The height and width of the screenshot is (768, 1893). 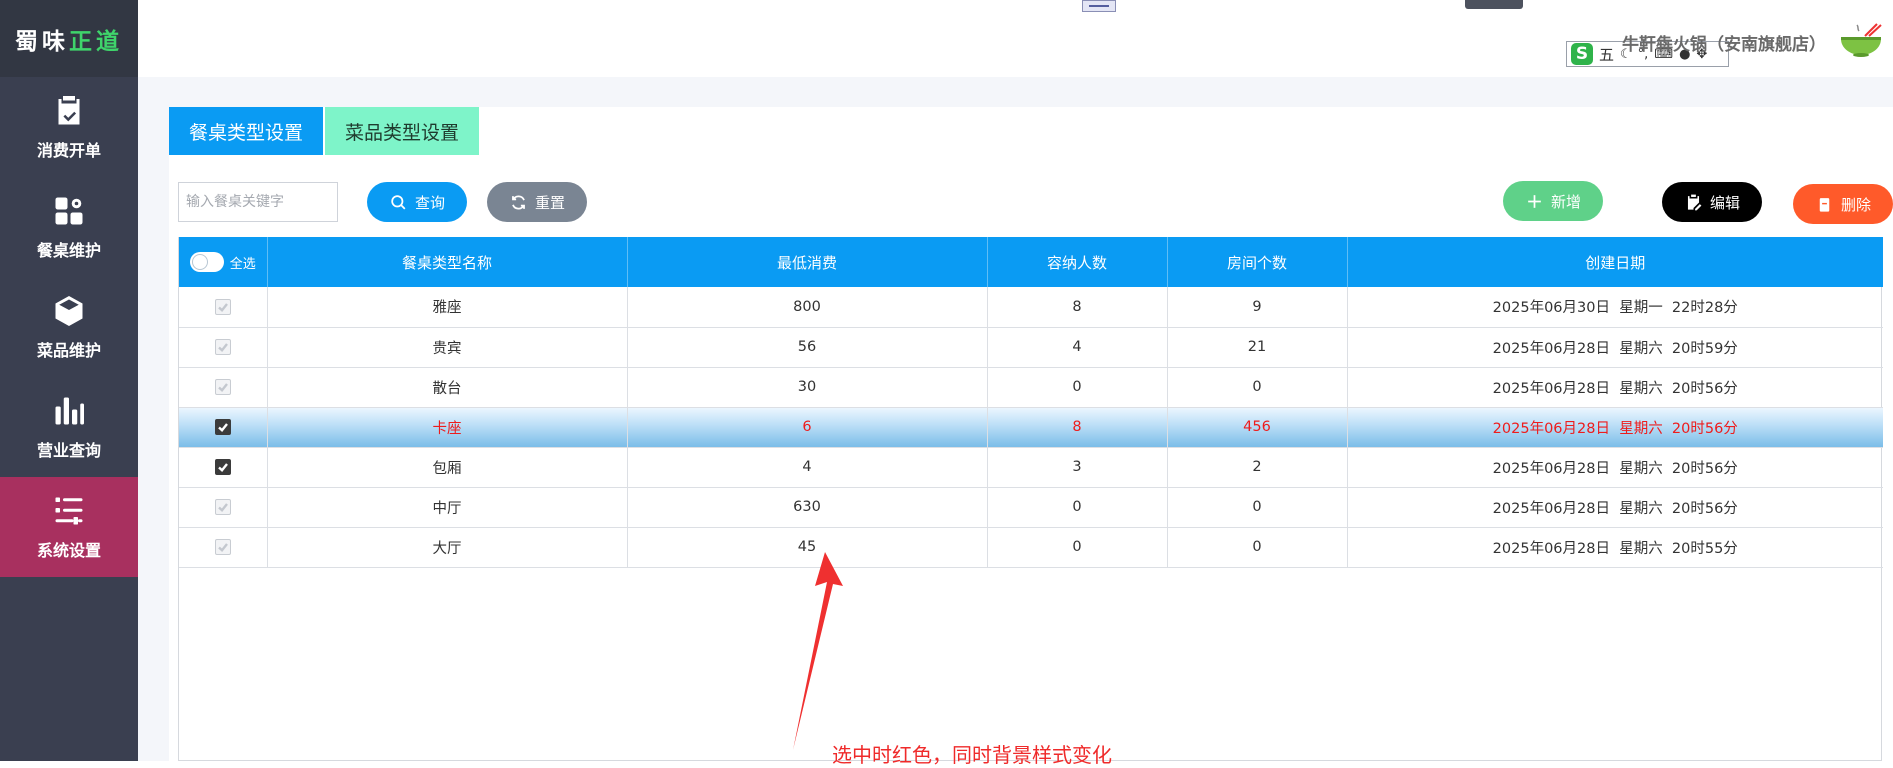 I want to click on cell-min-spend: 6, so click(x=807, y=427).